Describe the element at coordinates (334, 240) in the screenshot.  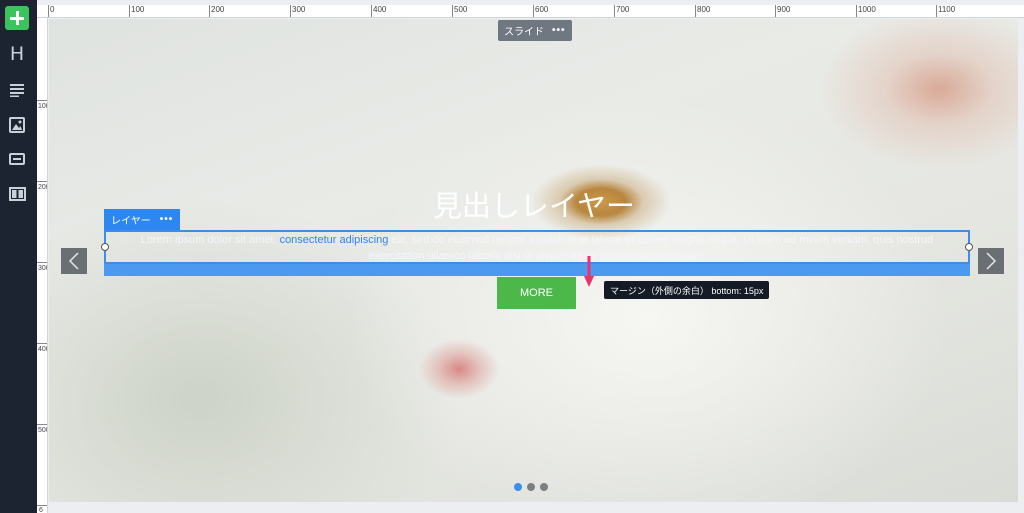
I see `paragraph-link: consectetur adipiscing` at that location.